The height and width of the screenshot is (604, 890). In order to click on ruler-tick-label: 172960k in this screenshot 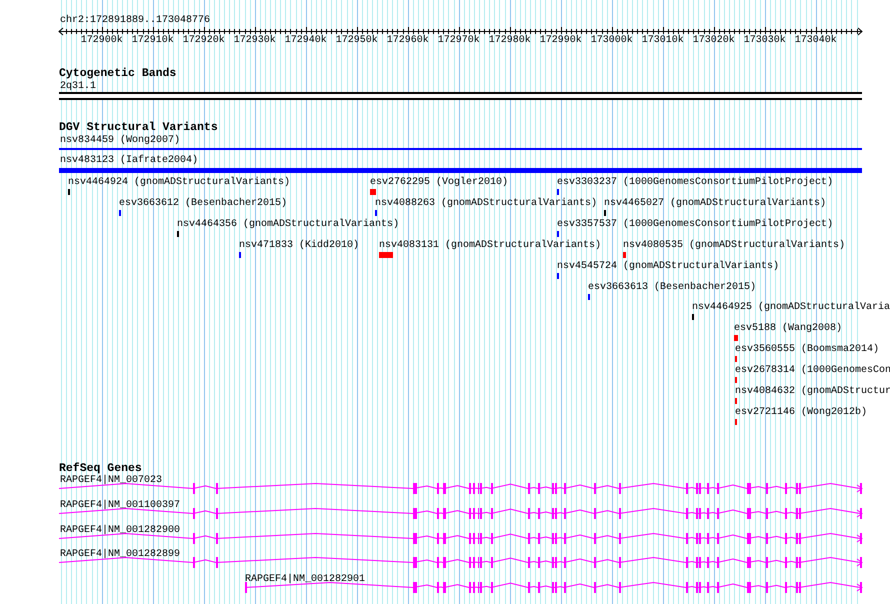, I will do `click(407, 40)`.